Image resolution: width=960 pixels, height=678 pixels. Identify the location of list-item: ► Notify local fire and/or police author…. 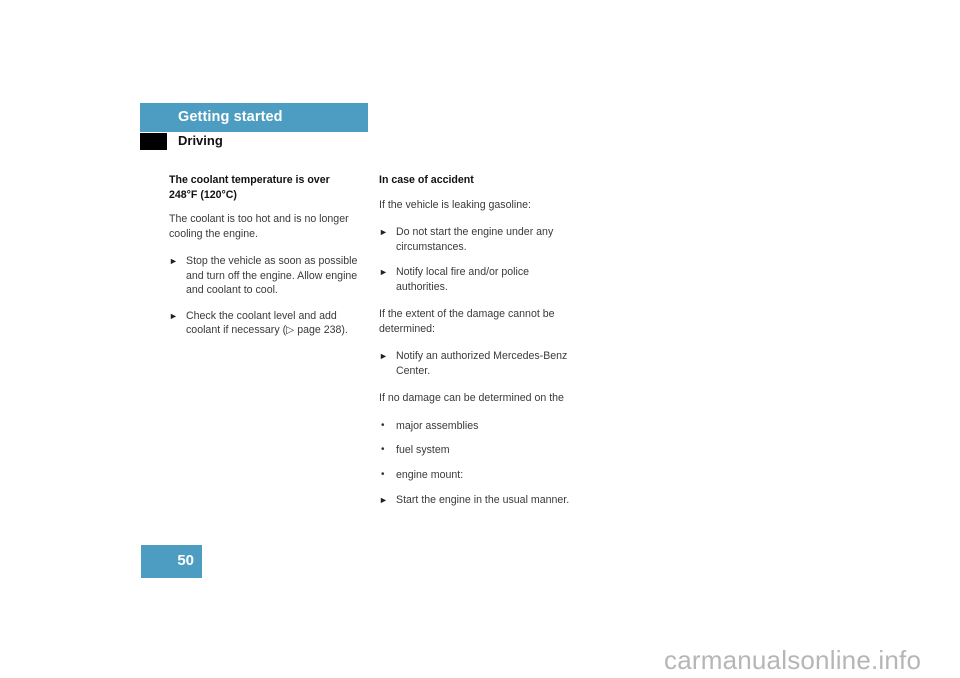
(475, 279).